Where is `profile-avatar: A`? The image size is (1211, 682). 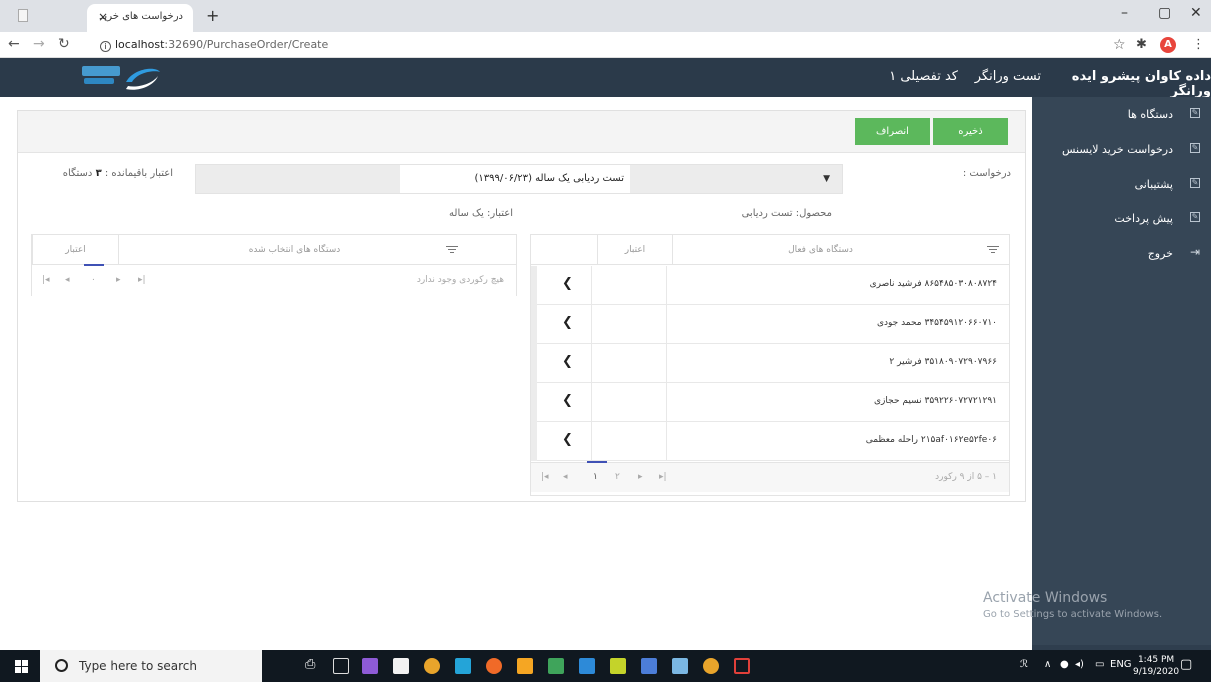 profile-avatar: A is located at coordinates (1168, 45).